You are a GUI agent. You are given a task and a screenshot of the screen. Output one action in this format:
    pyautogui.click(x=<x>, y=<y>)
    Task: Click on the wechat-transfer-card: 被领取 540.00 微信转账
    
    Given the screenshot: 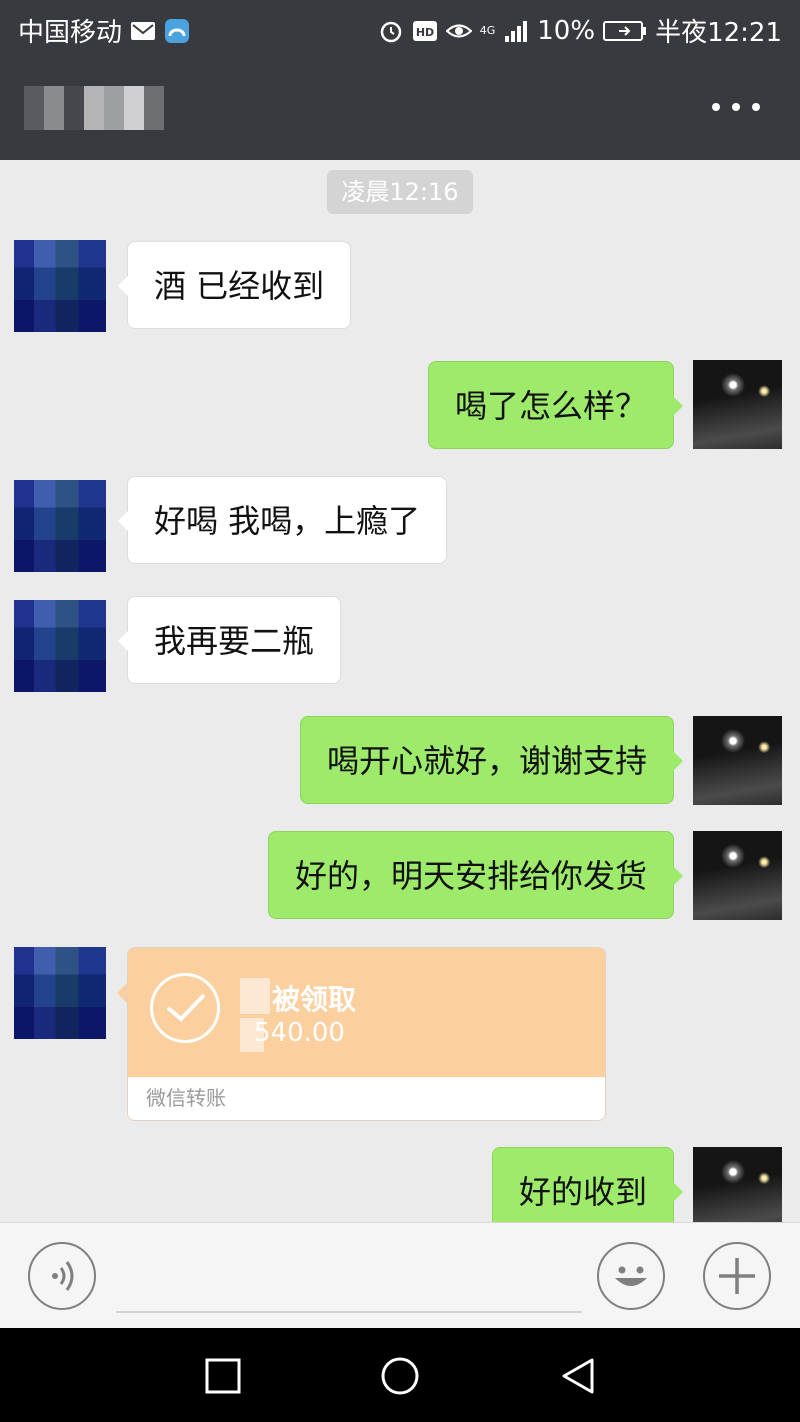 What is the action you would take?
    pyautogui.click(x=366, y=1034)
    